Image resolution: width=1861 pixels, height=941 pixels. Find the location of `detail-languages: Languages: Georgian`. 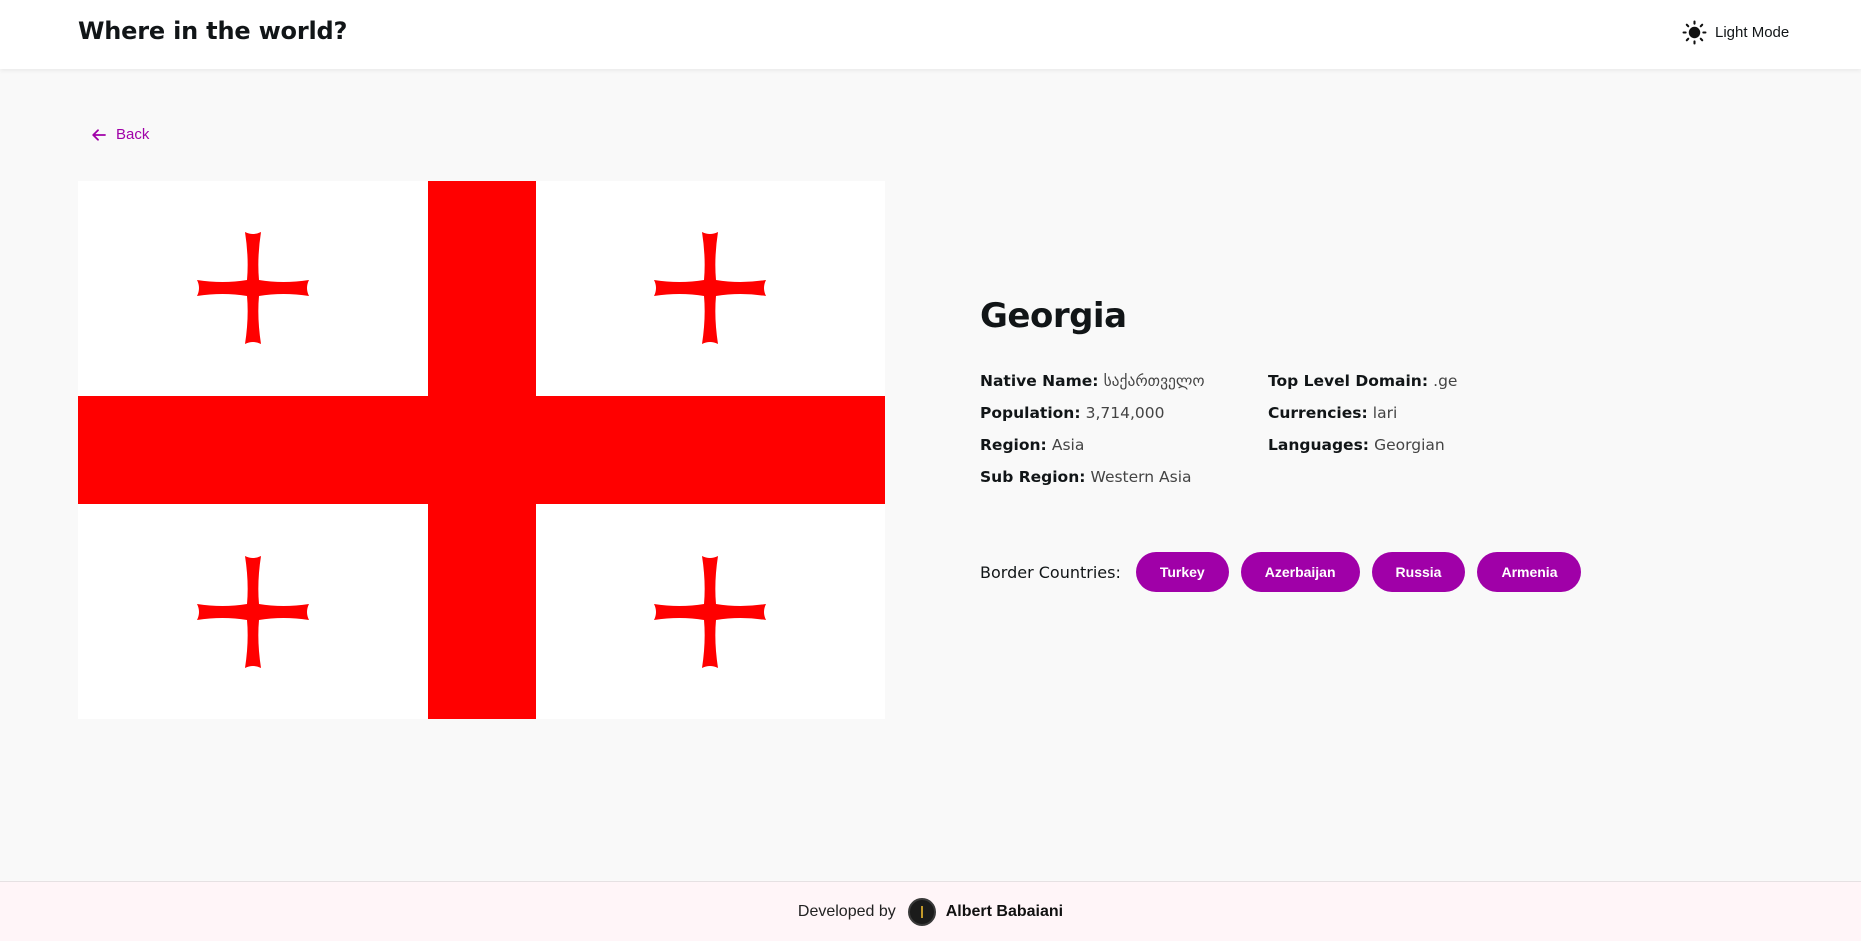

detail-languages: Languages: Georgian is located at coordinates (1362, 445).